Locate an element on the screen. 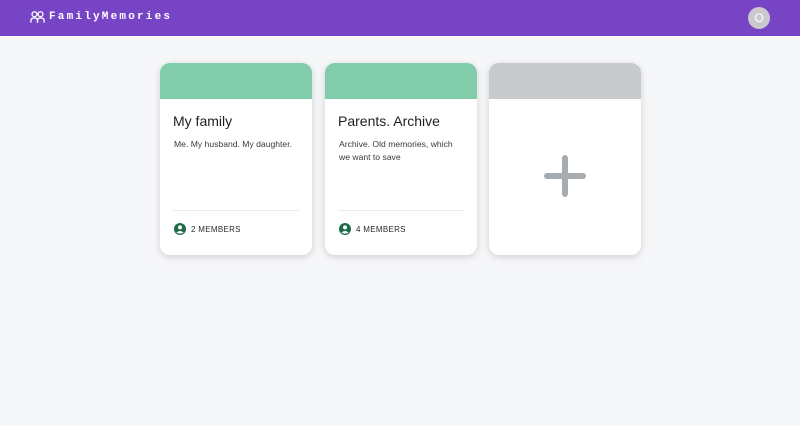  album-title: My family is located at coordinates (203, 121).